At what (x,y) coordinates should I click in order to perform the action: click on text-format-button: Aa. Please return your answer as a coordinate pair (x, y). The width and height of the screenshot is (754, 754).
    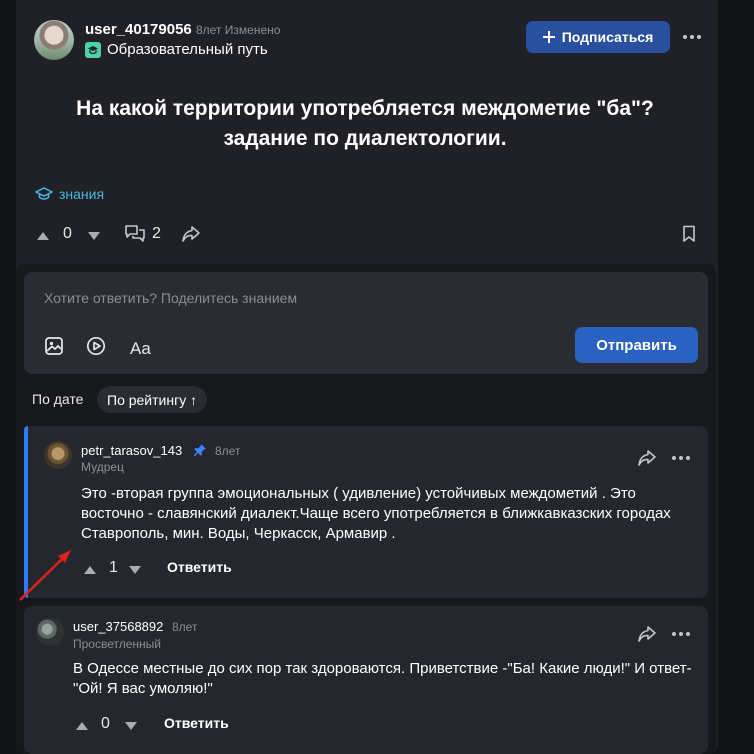
    Looking at the image, I should click on (140, 349).